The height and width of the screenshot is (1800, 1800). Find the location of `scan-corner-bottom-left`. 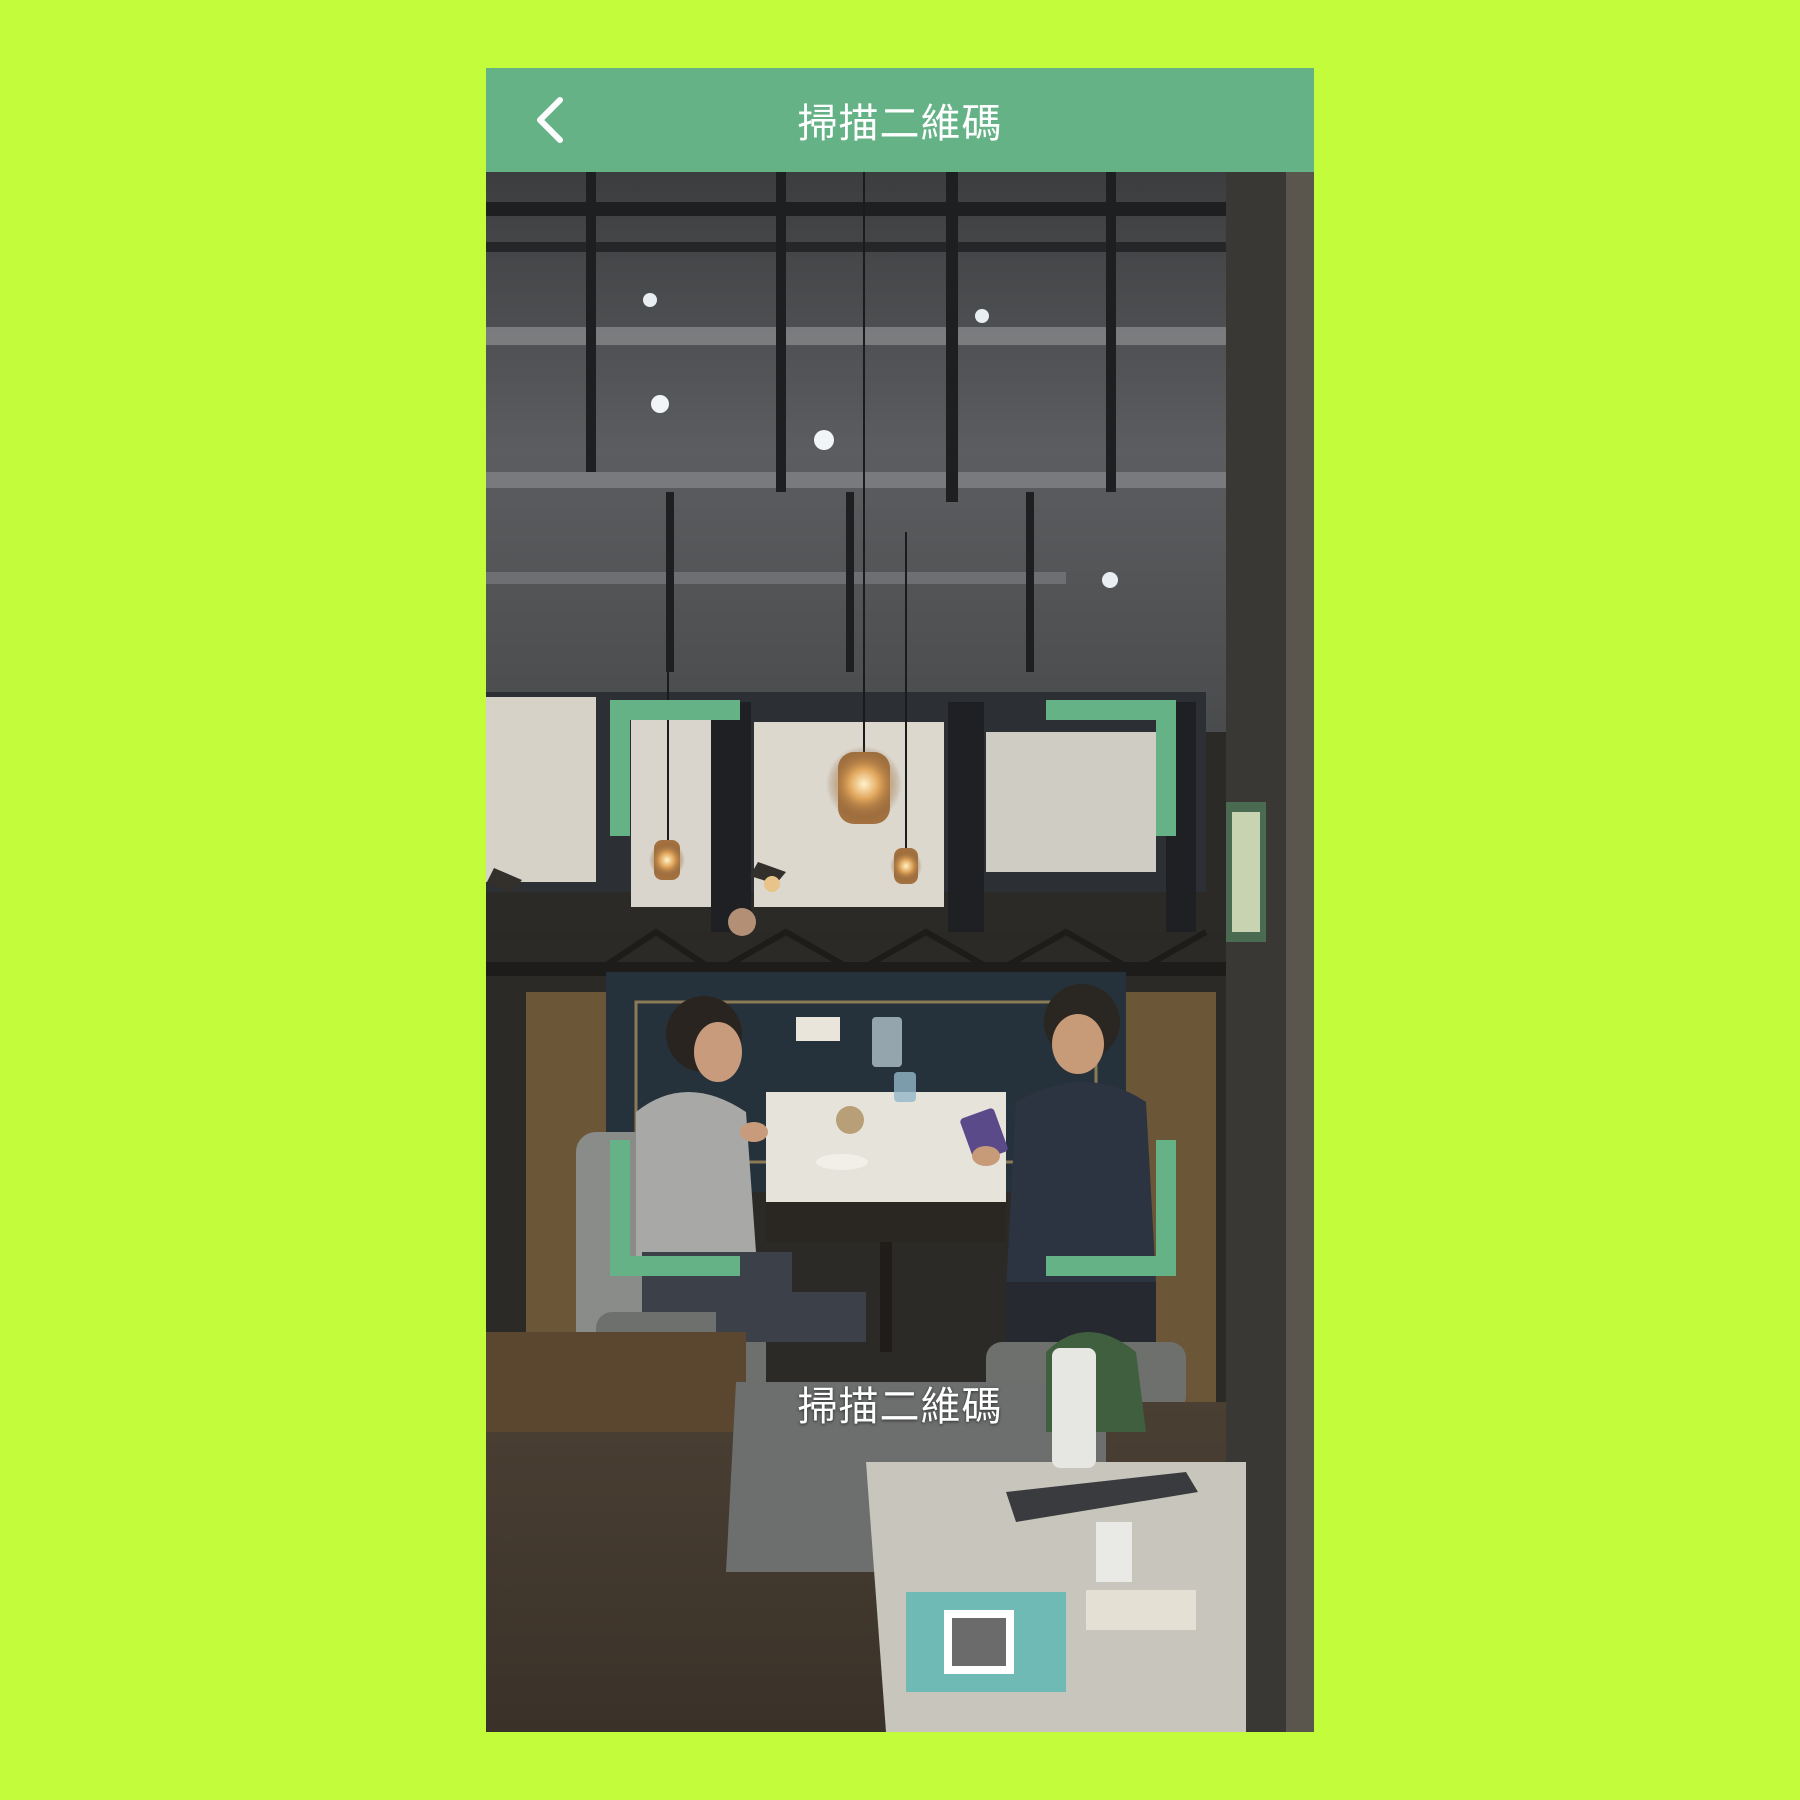

scan-corner-bottom-left is located at coordinates (675, 1208).